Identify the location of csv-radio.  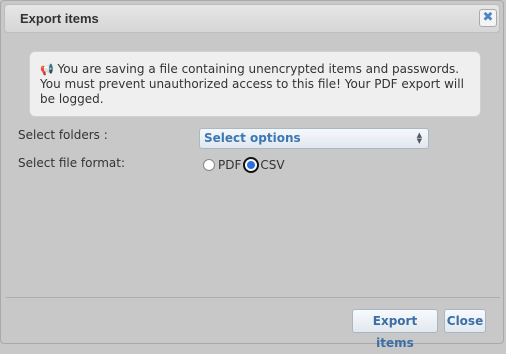
(251, 165).